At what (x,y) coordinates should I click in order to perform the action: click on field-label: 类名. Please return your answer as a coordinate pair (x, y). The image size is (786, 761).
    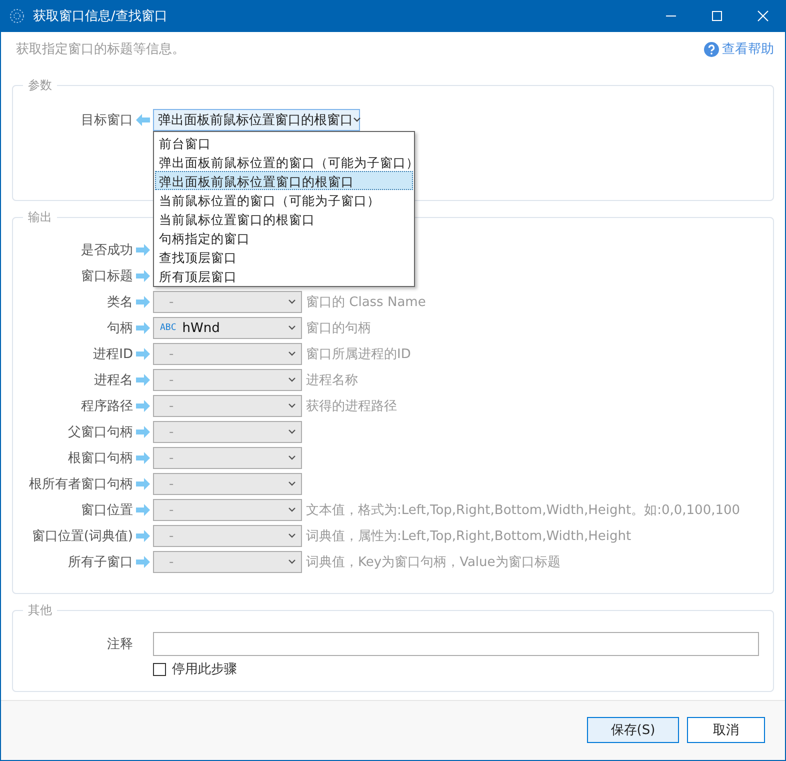
    Looking at the image, I should click on (119, 302).